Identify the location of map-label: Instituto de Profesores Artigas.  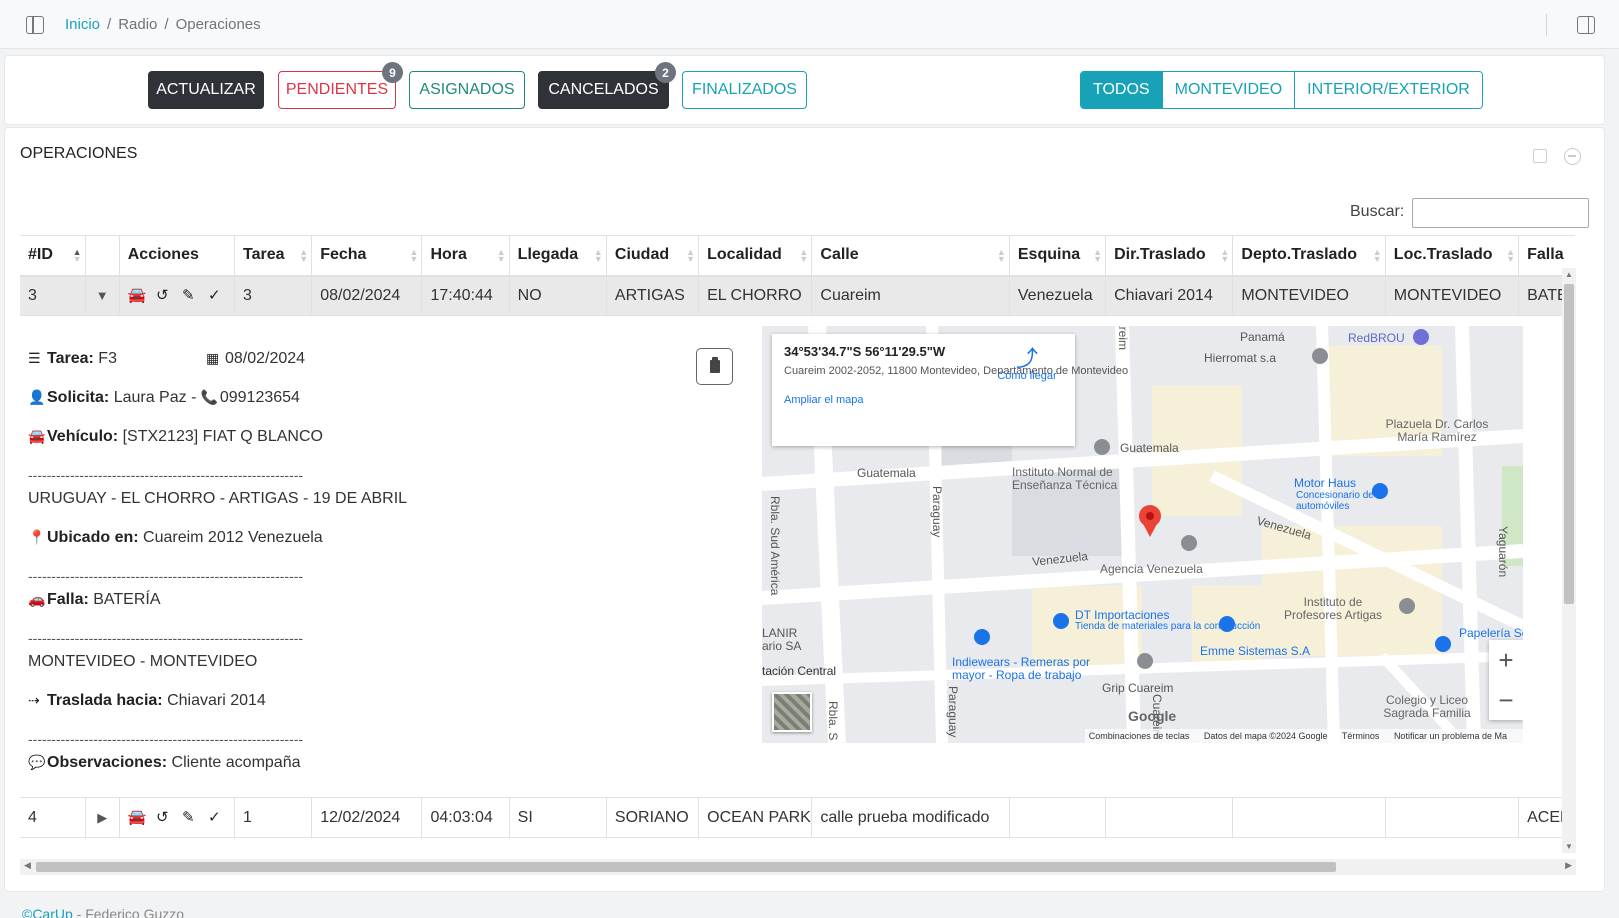
(1333, 608).